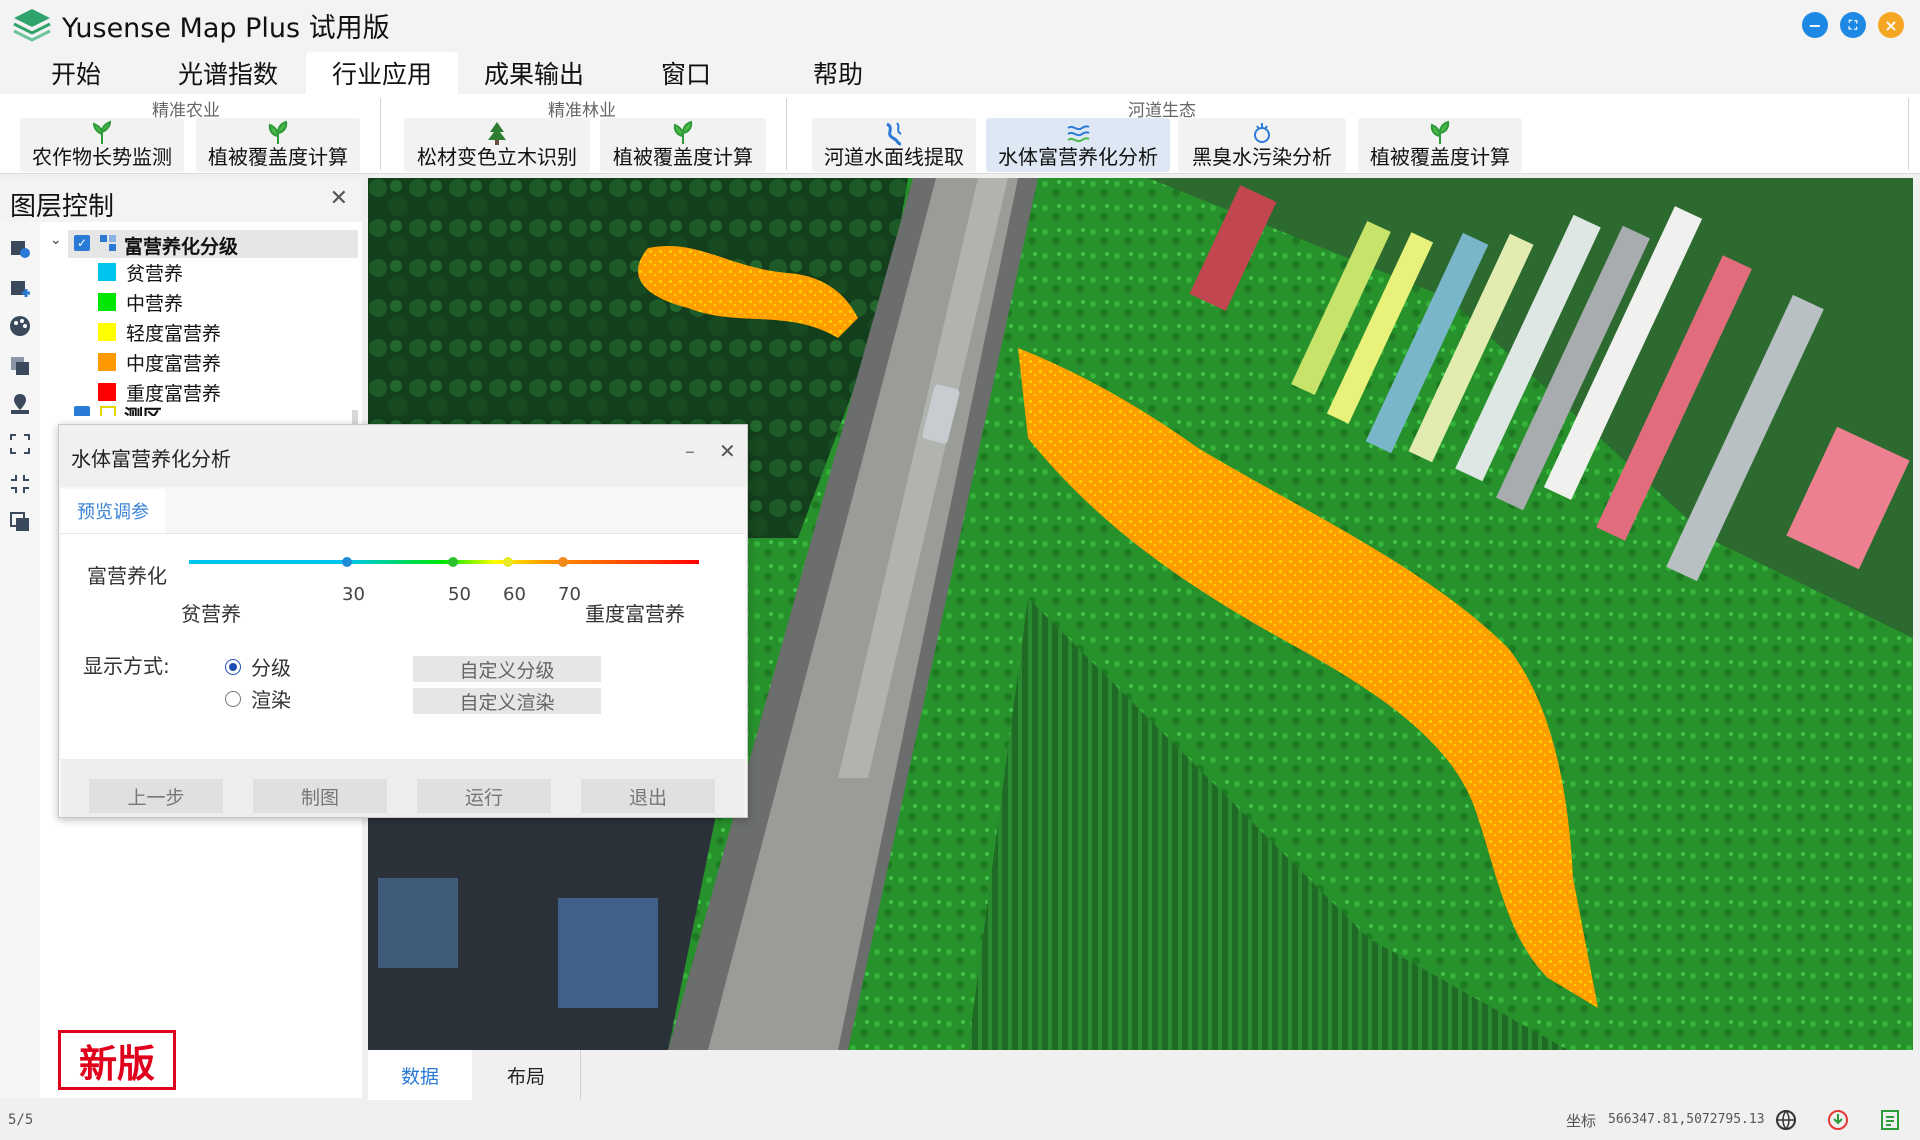  I want to click on log-icon, so click(1890, 1120).